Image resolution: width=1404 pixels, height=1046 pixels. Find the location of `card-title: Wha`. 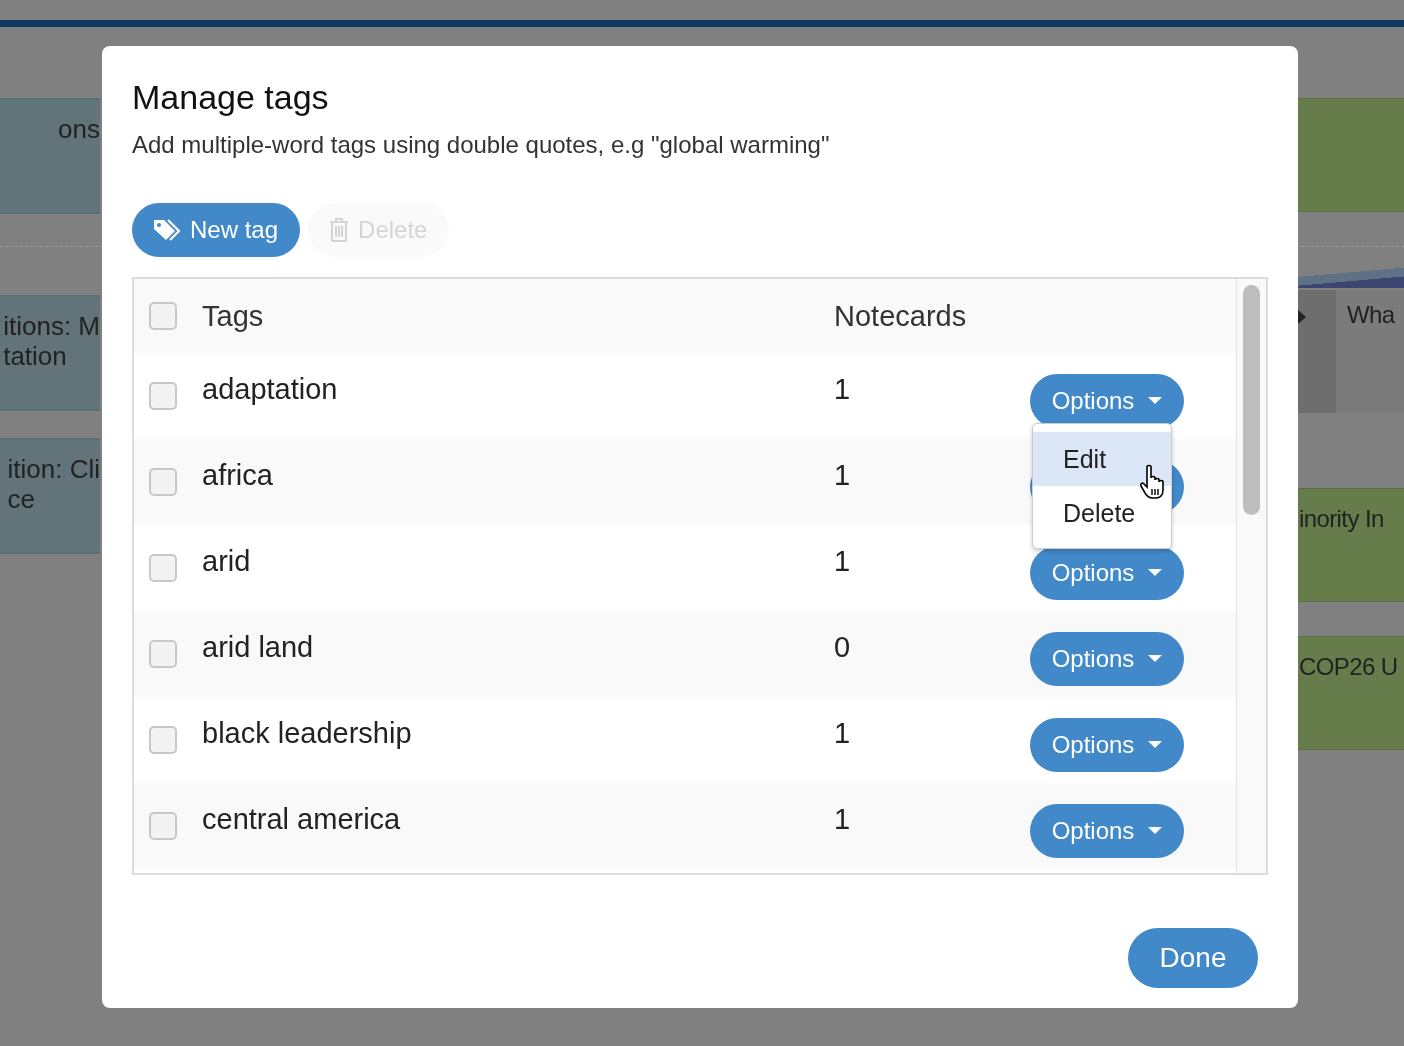

card-title: Wha is located at coordinates (1371, 315).